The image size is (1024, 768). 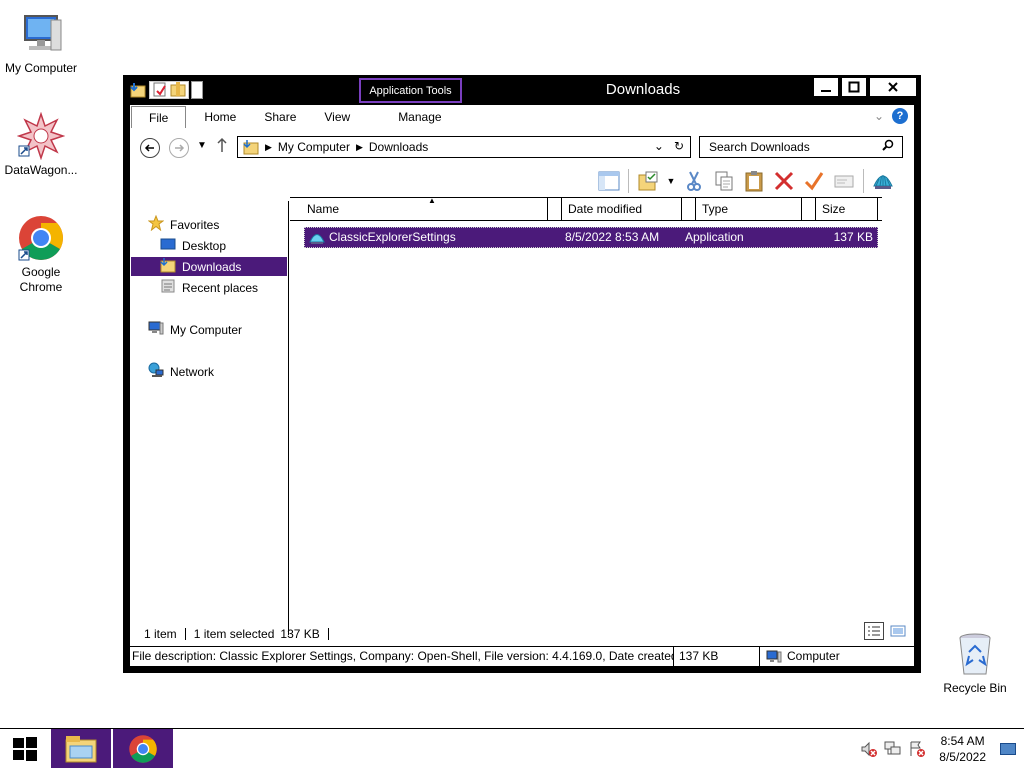 What do you see at coordinates (962, 749) in the screenshot?
I see `clock: 8:54 AM 8/5/2022` at bounding box center [962, 749].